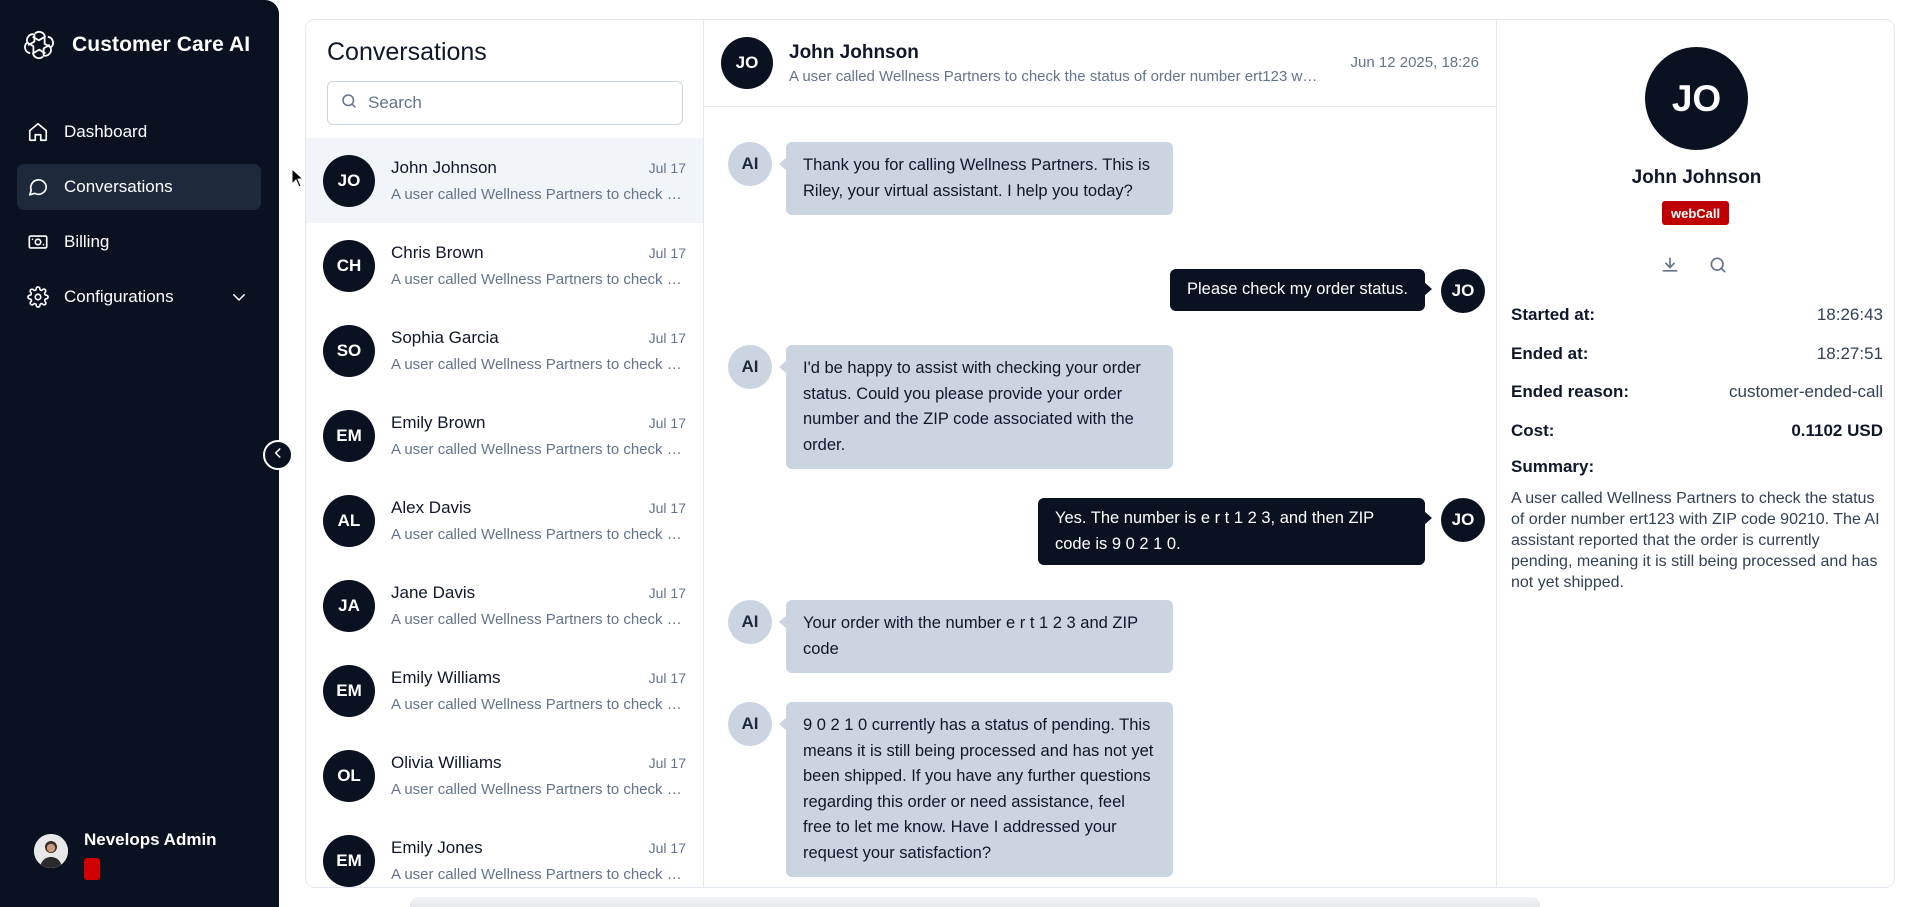 The height and width of the screenshot is (907, 1920). I want to click on chevron-down-icon, so click(239, 297).